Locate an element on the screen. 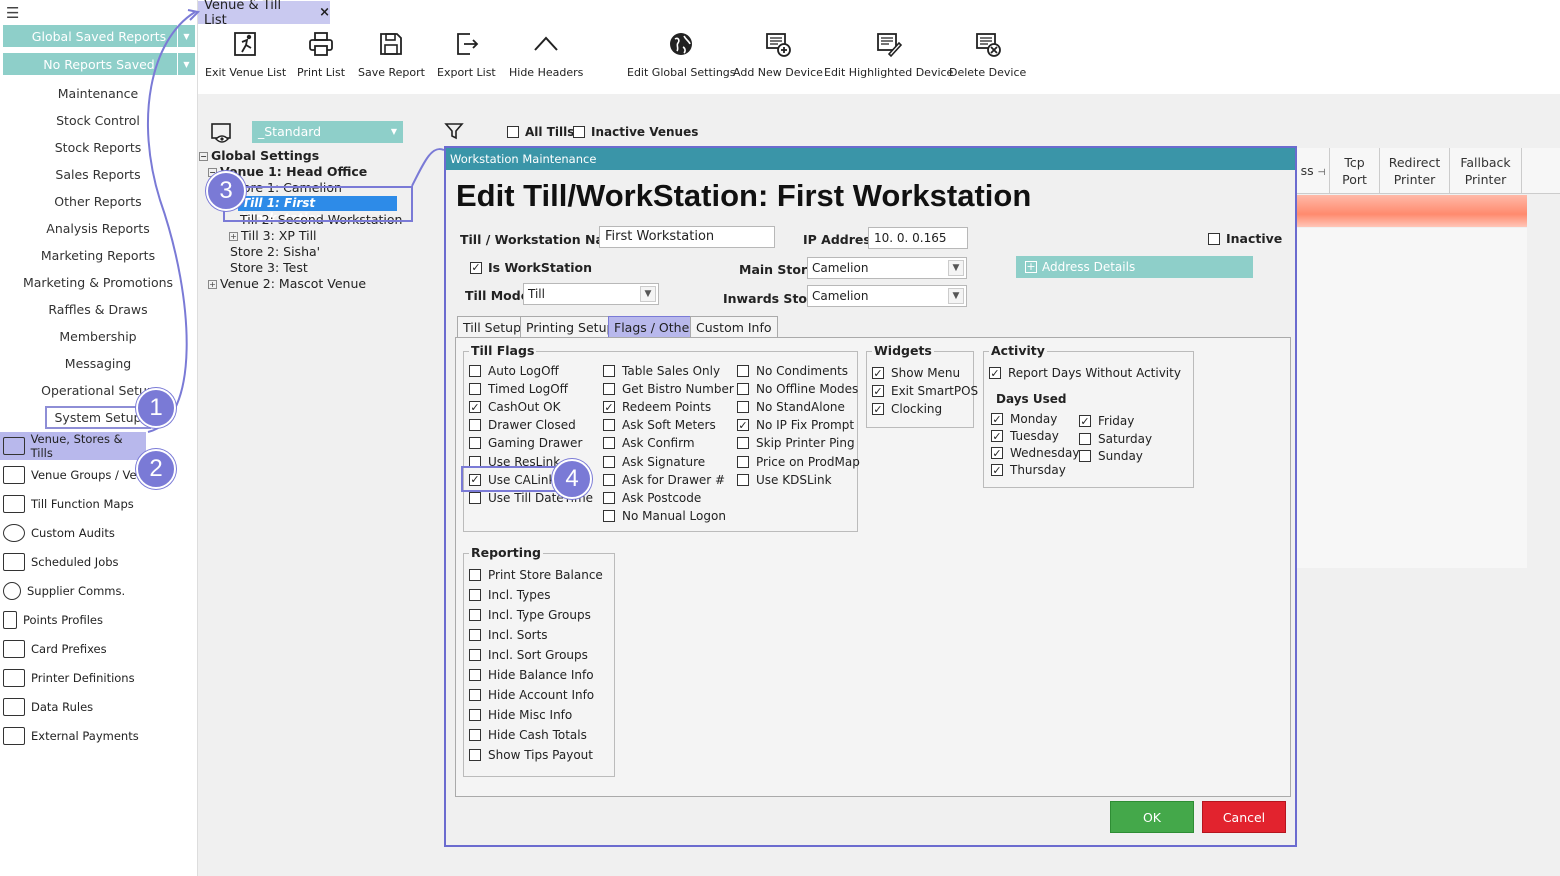 This screenshot has height=876, width=1560. flag-checkbox: Skip Printer Ping is located at coordinates (796, 443).